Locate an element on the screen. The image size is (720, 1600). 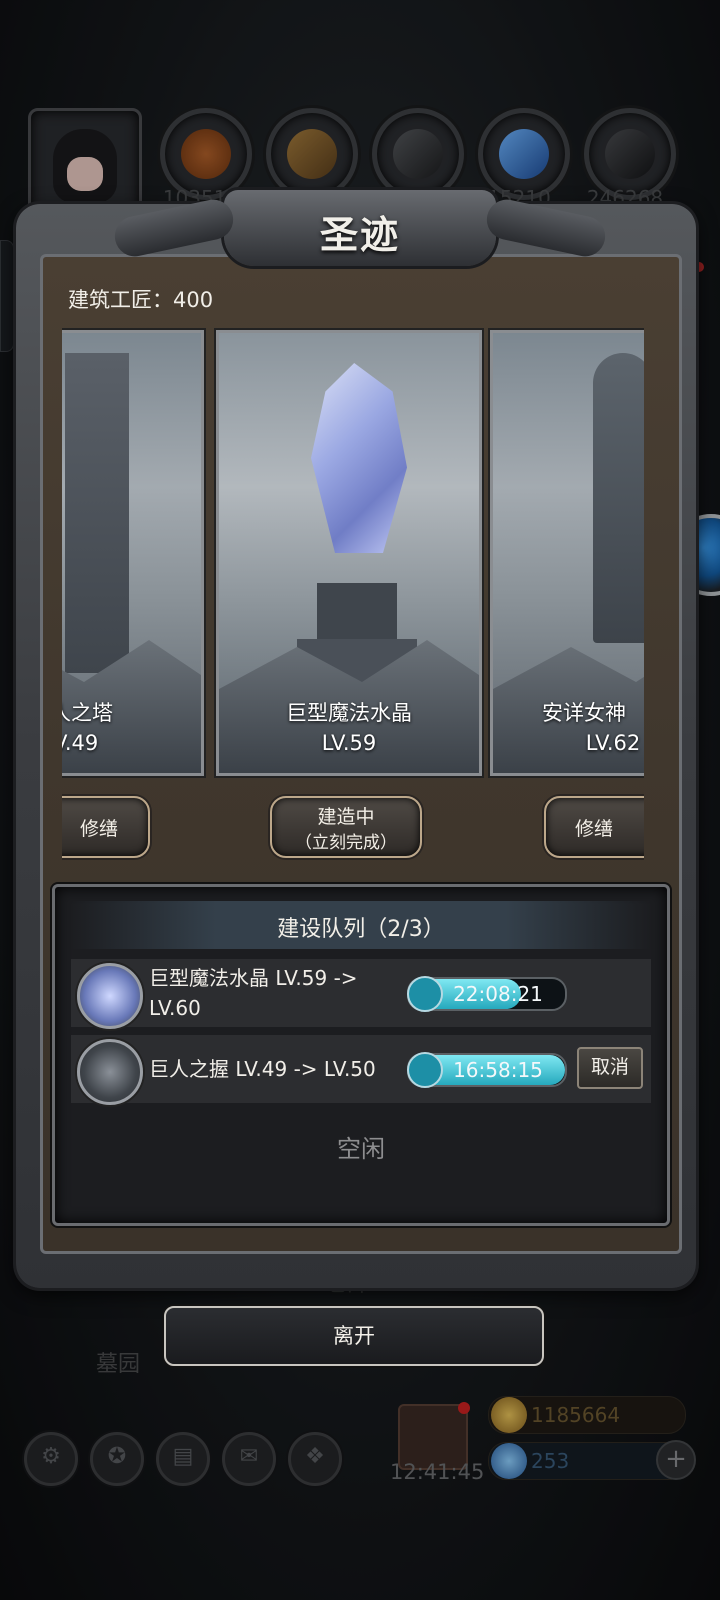
button-sublabel: （立刻完成） is located at coordinates (346, 843).